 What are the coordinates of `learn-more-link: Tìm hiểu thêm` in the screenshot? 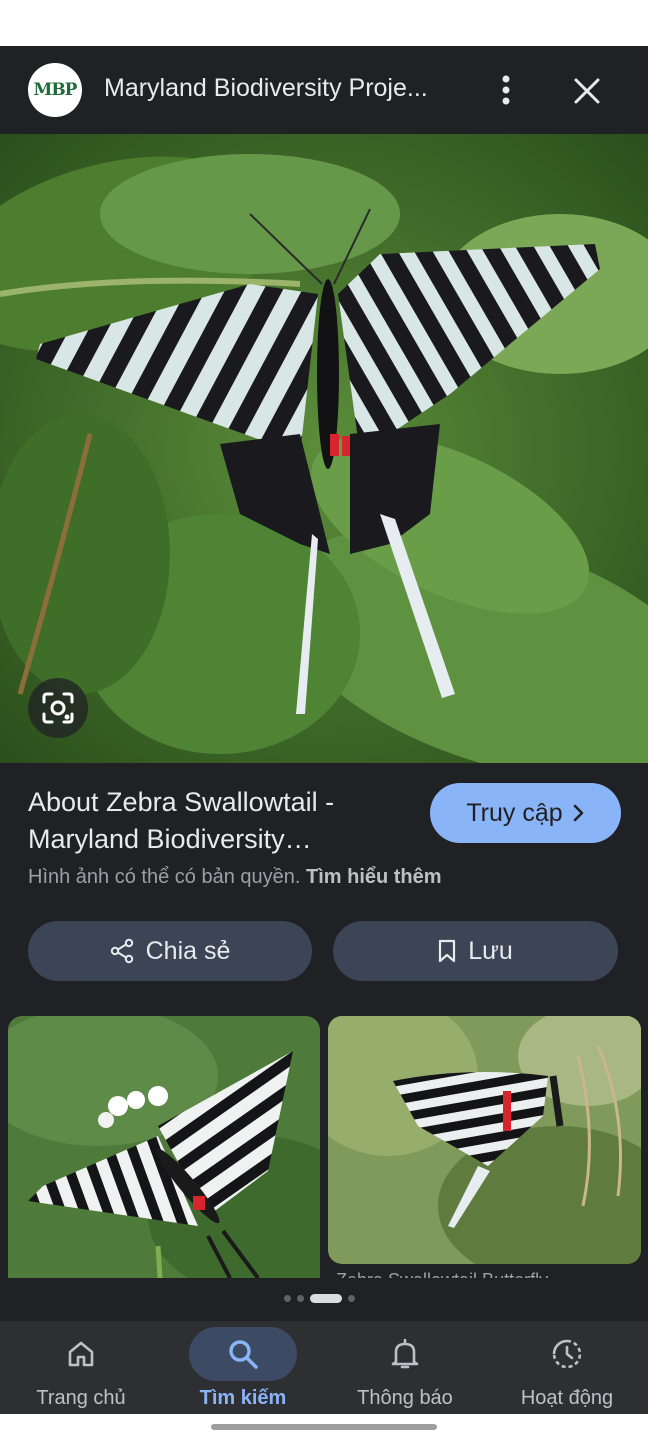 It's located at (374, 877).